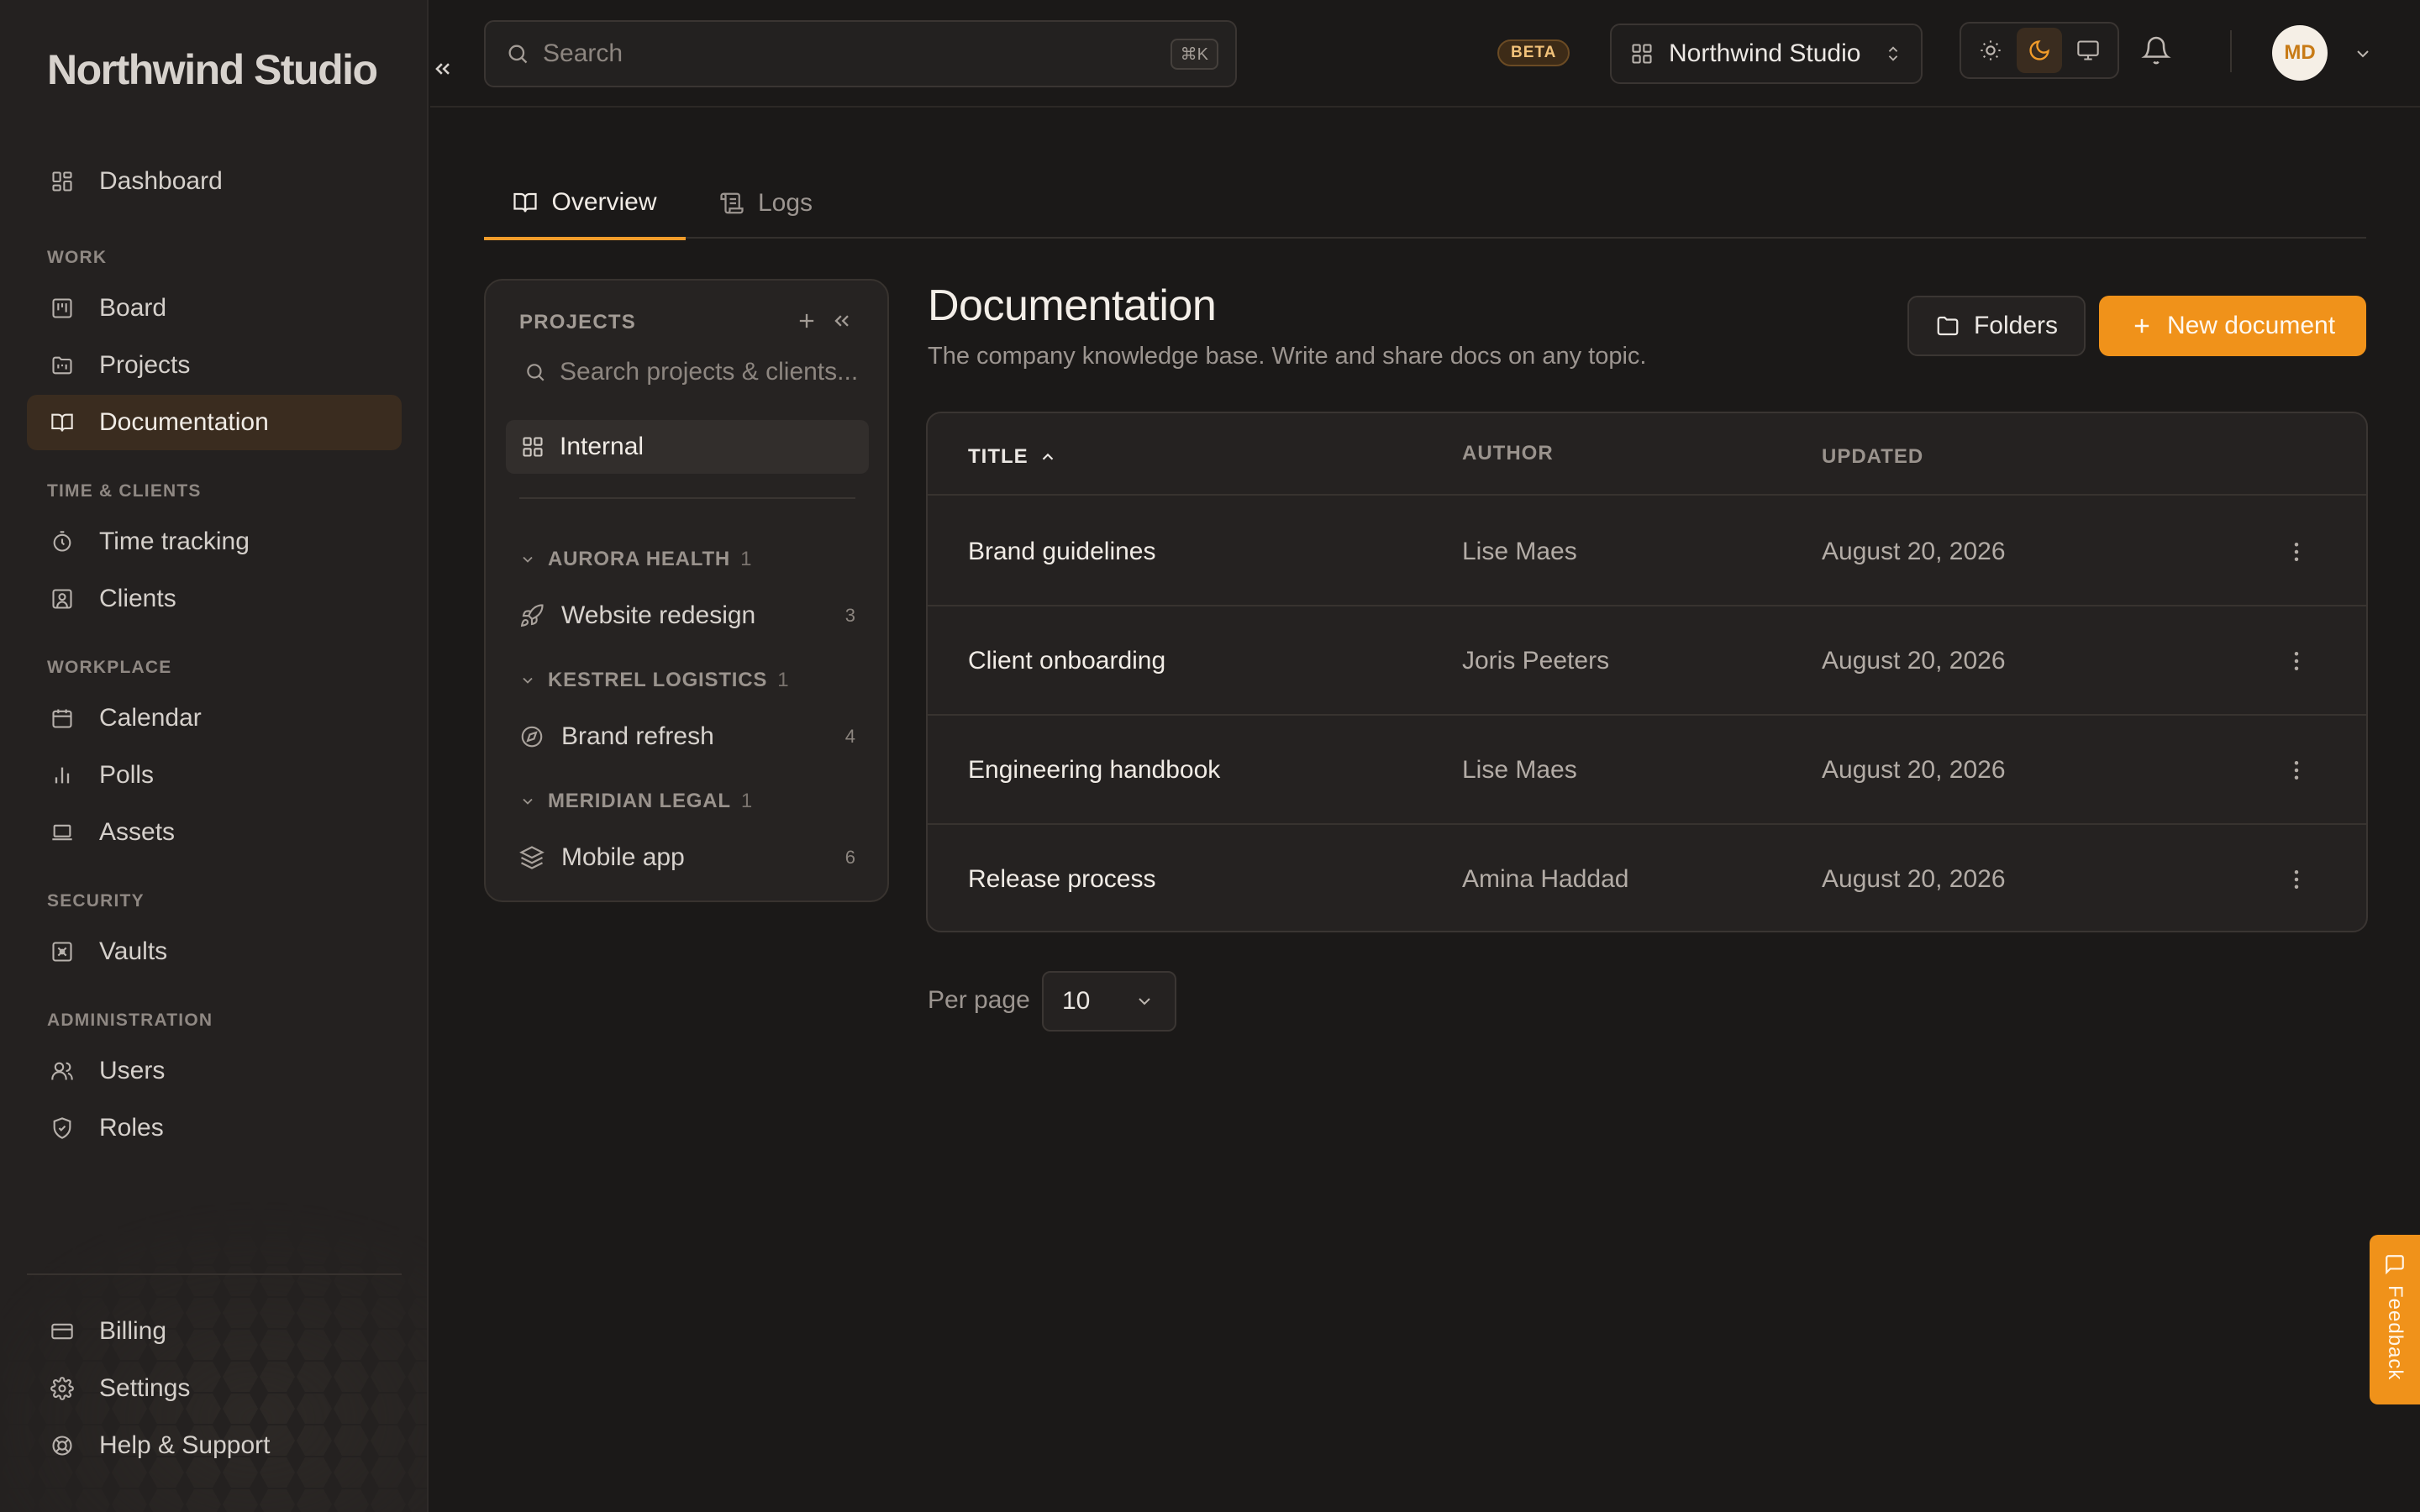 This screenshot has height=1512, width=2420. What do you see at coordinates (214, 365) in the screenshot?
I see `sidebar-item-projects: Projects` at bounding box center [214, 365].